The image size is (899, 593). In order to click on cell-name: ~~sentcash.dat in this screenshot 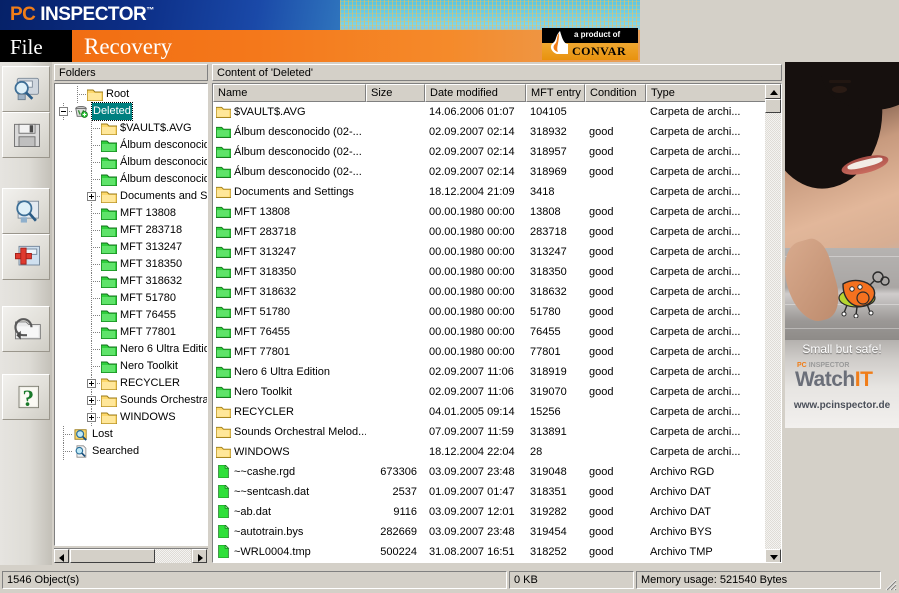, I will do `click(272, 492)`.